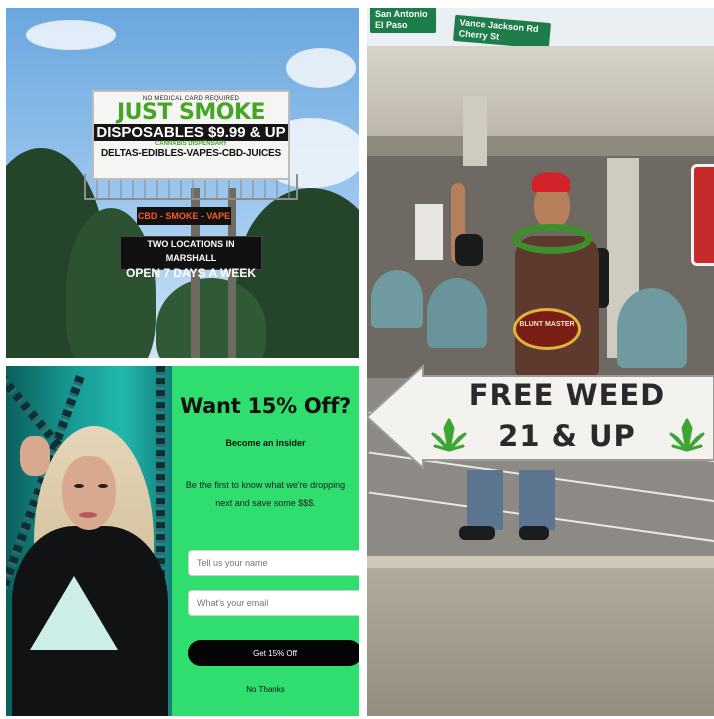 This screenshot has width=714, height=719. What do you see at coordinates (273, 653) in the screenshot?
I see `get-discount-button: Get 15% Off` at bounding box center [273, 653].